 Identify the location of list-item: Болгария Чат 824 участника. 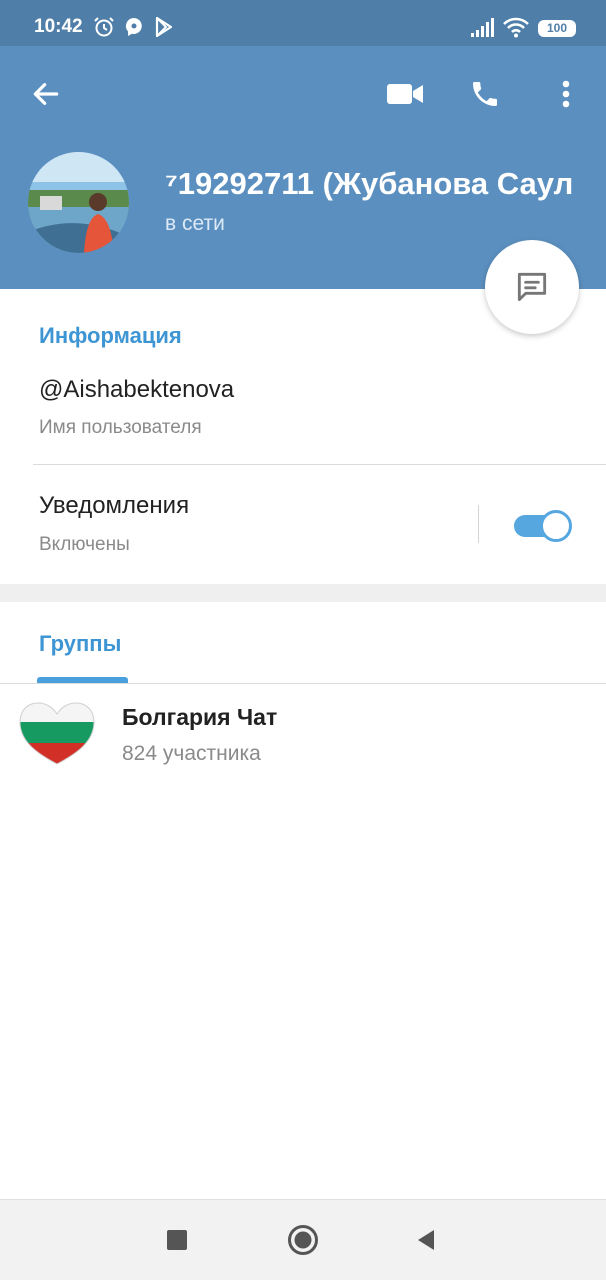
(303, 736).